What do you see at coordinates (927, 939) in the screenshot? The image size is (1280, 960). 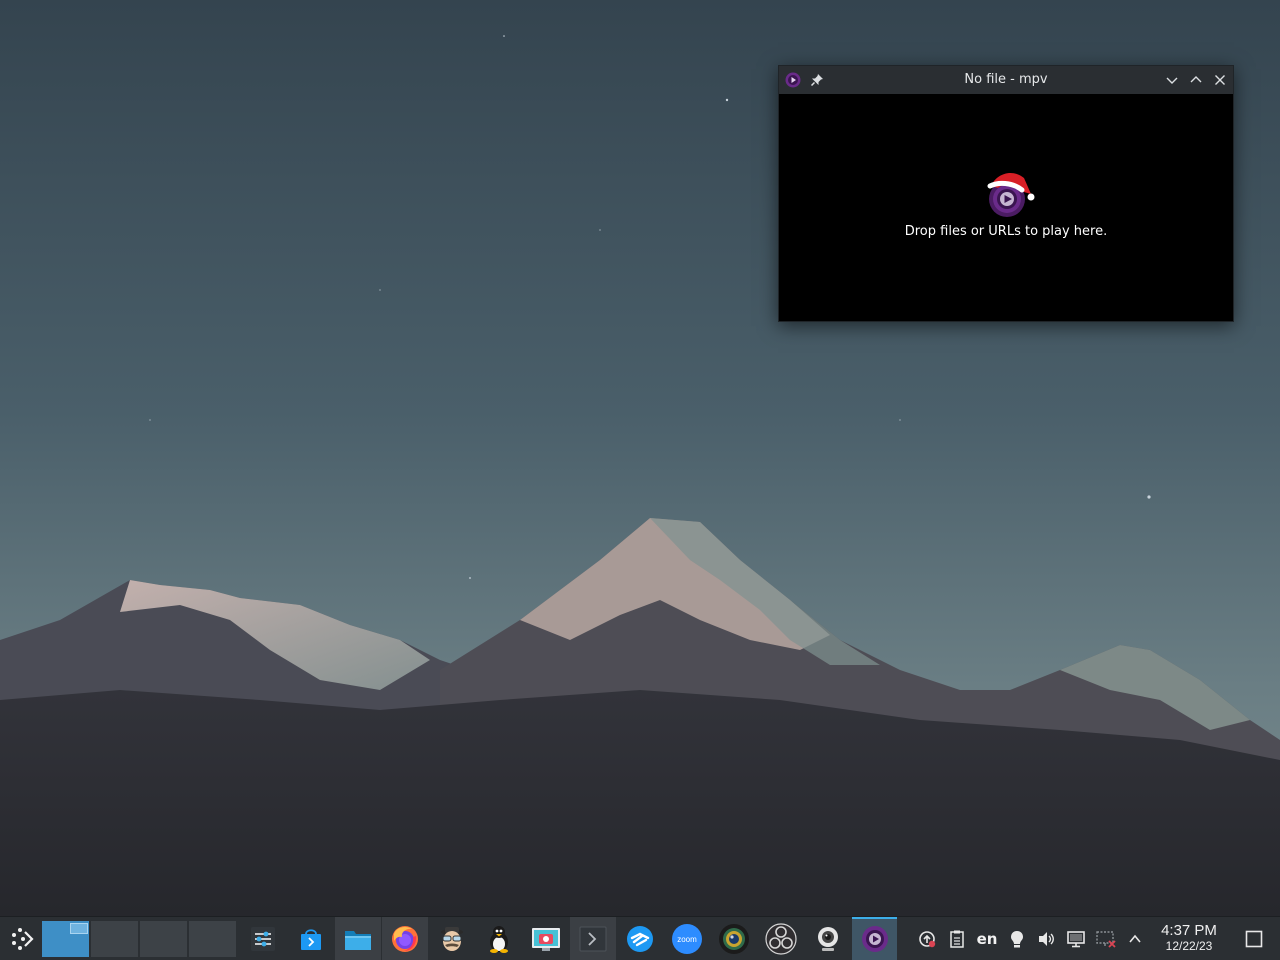 I see `update-icon` at bounding box center [927, 939].